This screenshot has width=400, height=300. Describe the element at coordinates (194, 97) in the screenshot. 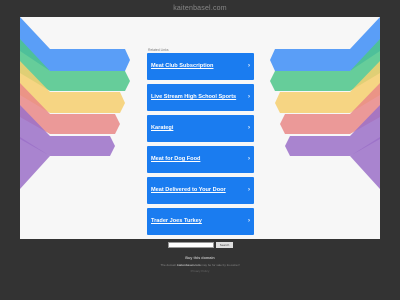

I see `link-label: Live Stream High School Sports` at that location.